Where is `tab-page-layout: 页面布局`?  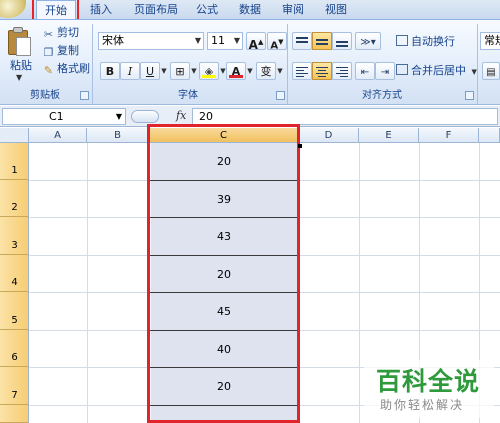 tab-page-layout: 页面布局 is located at coordinates (156, 9).